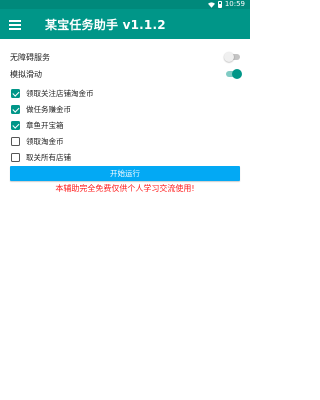 Image resolution: width=320 pixels, height=400 pixels. I want to click on task-checkbox-row: 章鱼开宝箱, so click(37, 125).